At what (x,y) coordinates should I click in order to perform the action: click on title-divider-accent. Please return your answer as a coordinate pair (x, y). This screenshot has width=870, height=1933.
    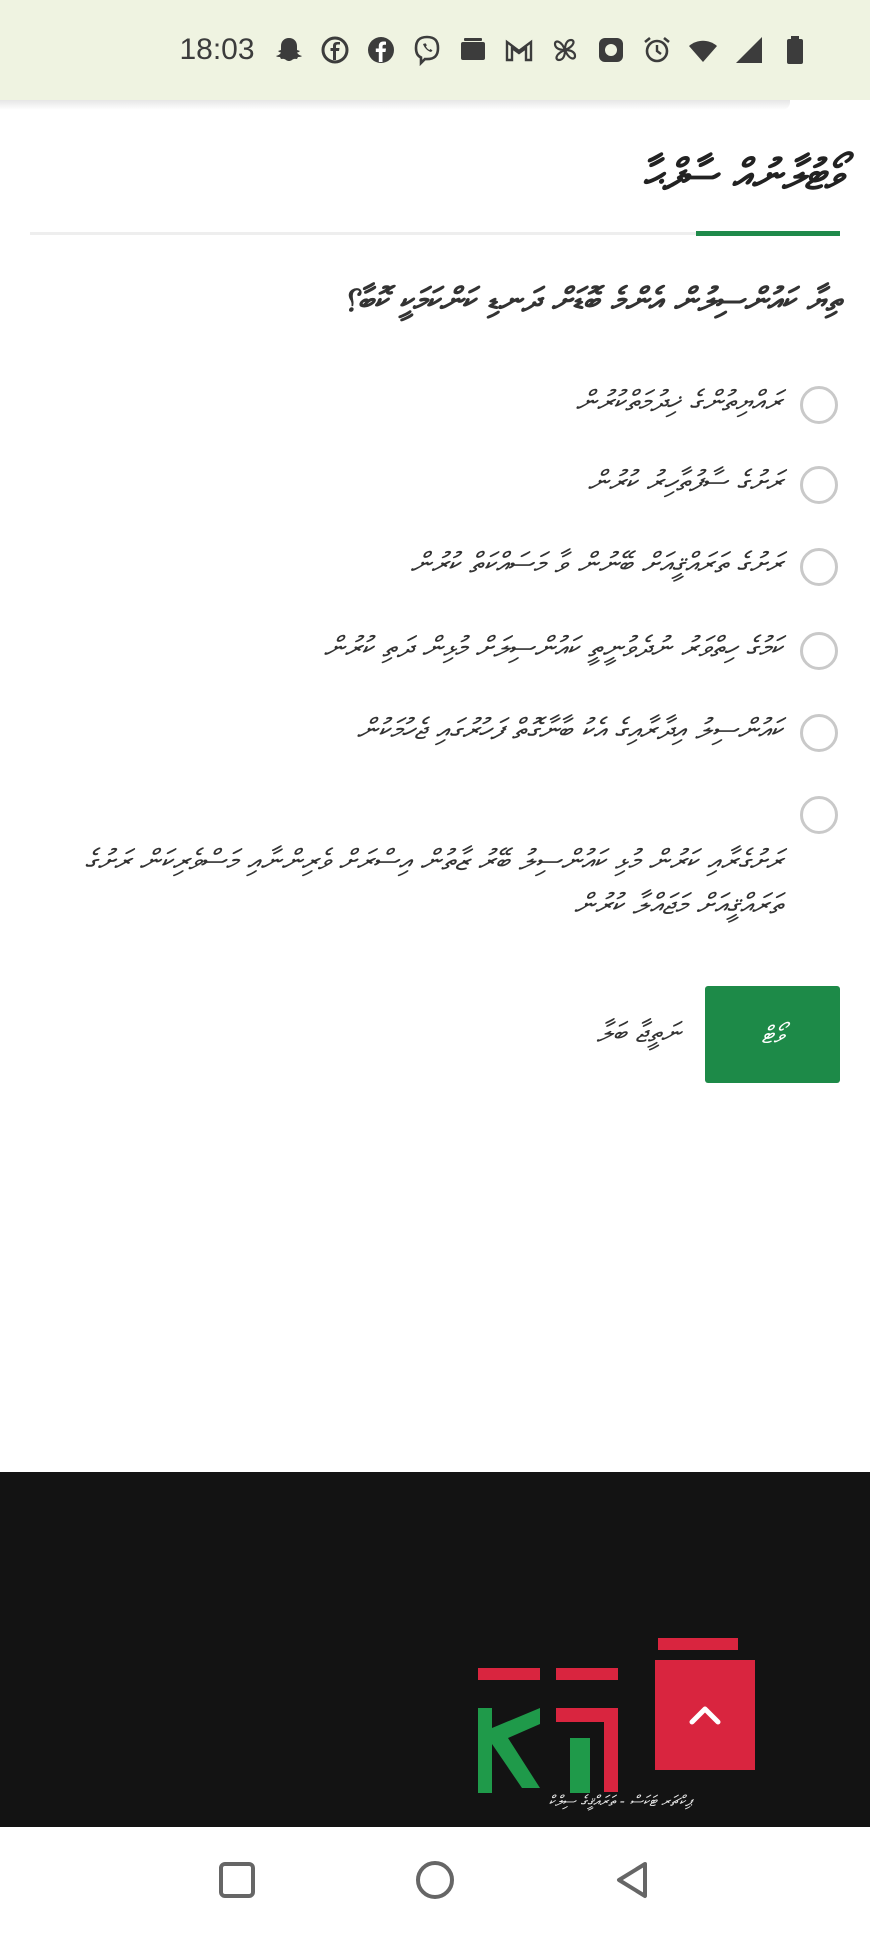
    Looking at the image, I should click on (768, 233).